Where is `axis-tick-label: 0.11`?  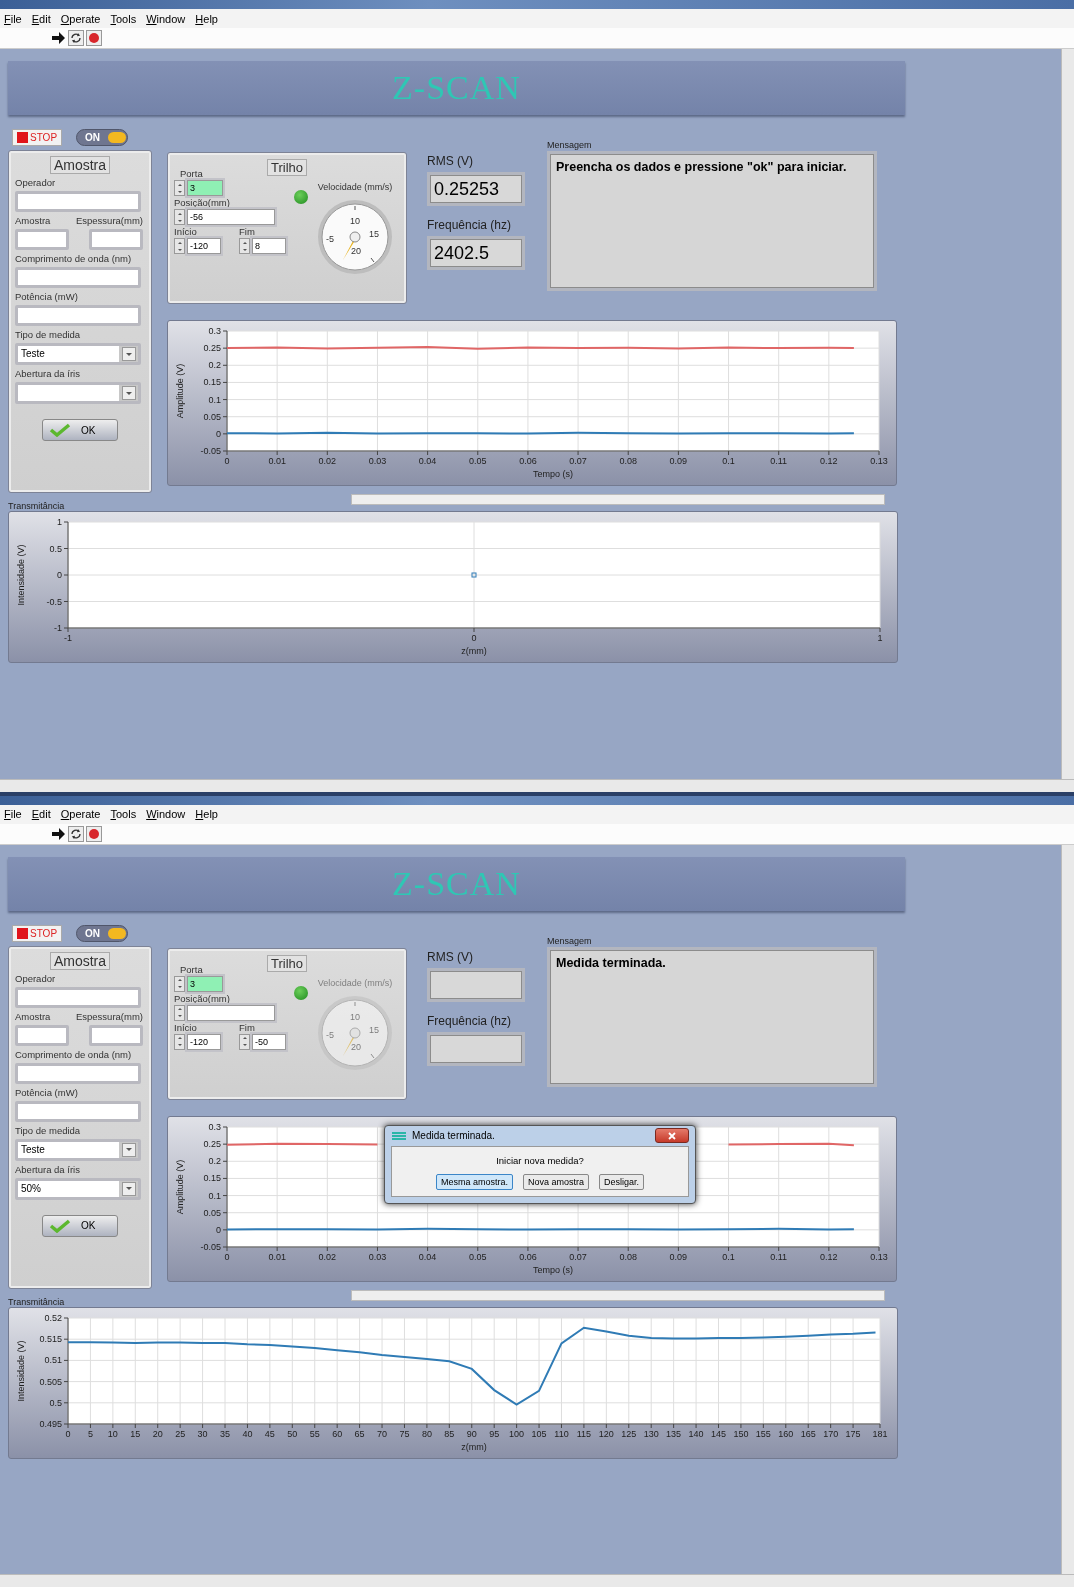 axis-tick-label: 0.11 is located at coordinates (779, 1256).